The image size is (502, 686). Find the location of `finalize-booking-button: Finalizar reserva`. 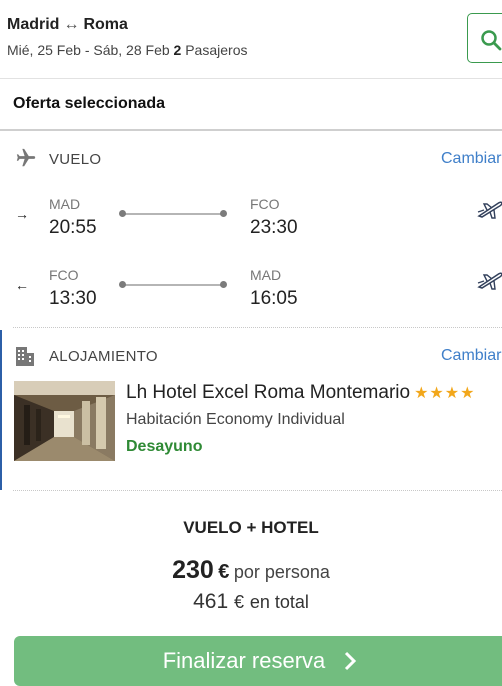

finalize-booking-button: Finalizar reserva is located at coordinates (258, 661).